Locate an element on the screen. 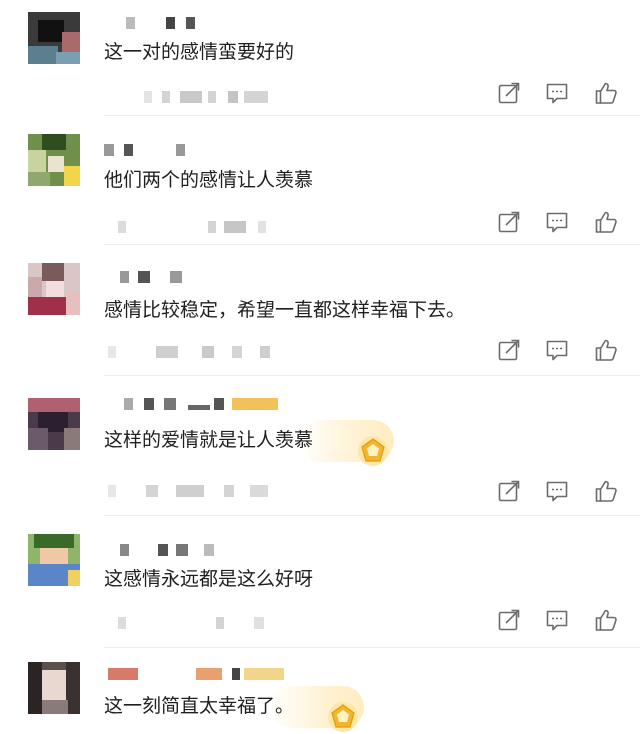 The width and height of the screenshot is (640, 734). comment-item: 这一刻简直太幸福了。 is located at coordinates (320, 690).